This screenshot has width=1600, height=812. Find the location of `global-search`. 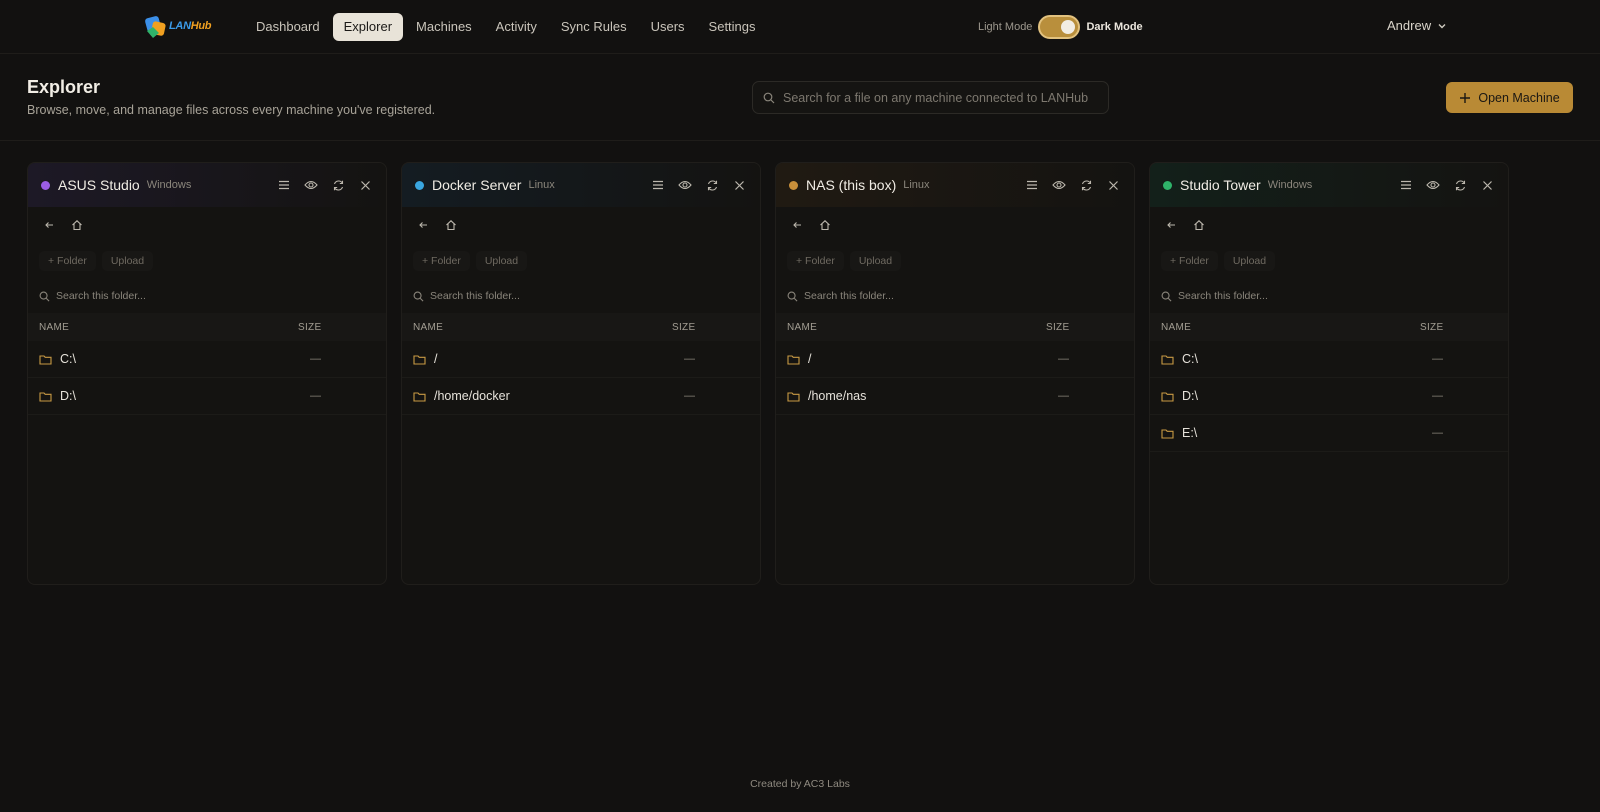

global-search is located at coordinates (930, 97).